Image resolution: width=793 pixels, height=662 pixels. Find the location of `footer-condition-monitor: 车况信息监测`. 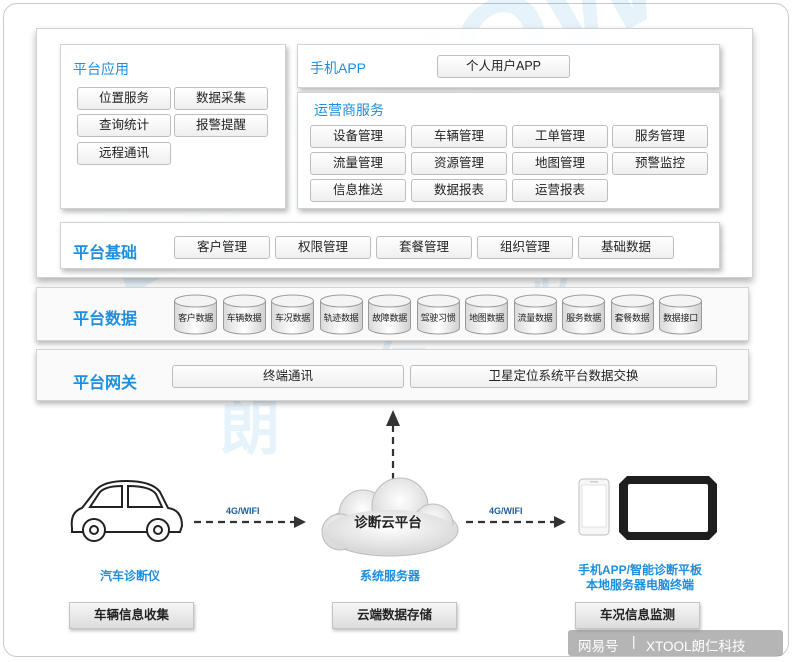

footer-condition-monitor: 车况信息监测 is located at coordinates (637, 615).